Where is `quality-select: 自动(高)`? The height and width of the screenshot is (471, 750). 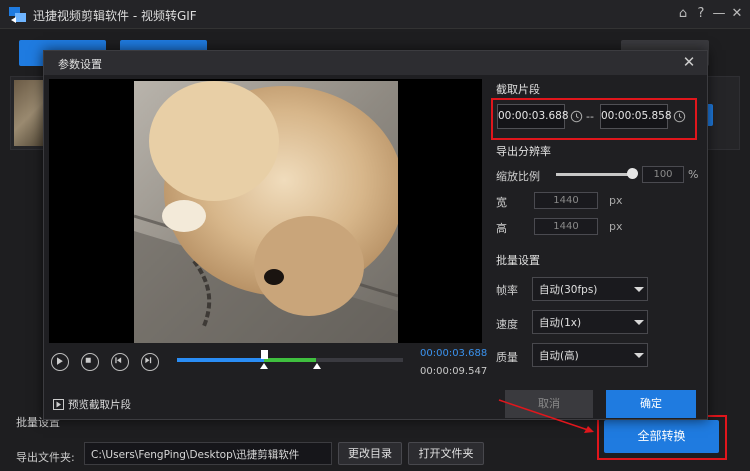 quality-select: 自动(高) is located at coordinates (590, 355).